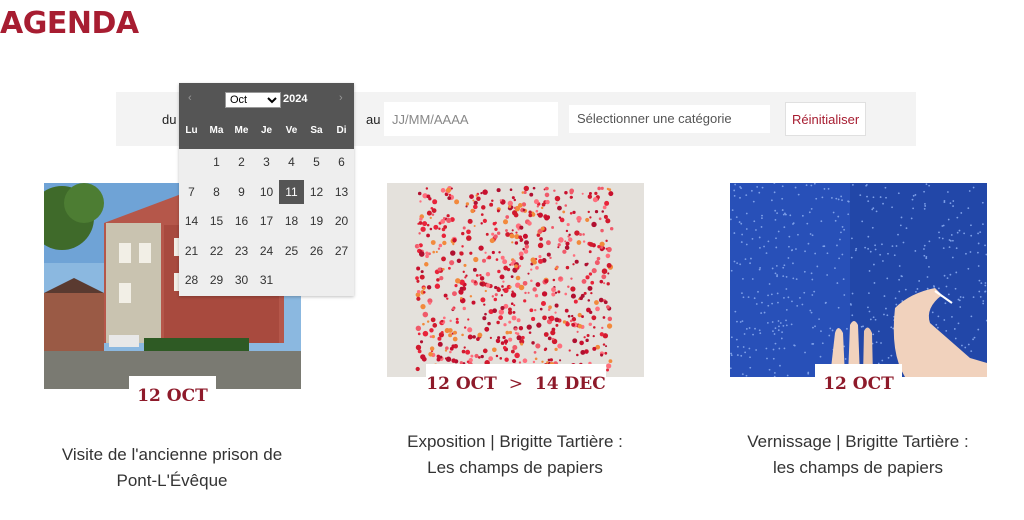 The width and height of the screenshot is (1024, 520). I want to click on event-date-range: 12 OCT > 14 DEC, so click(516, 384).